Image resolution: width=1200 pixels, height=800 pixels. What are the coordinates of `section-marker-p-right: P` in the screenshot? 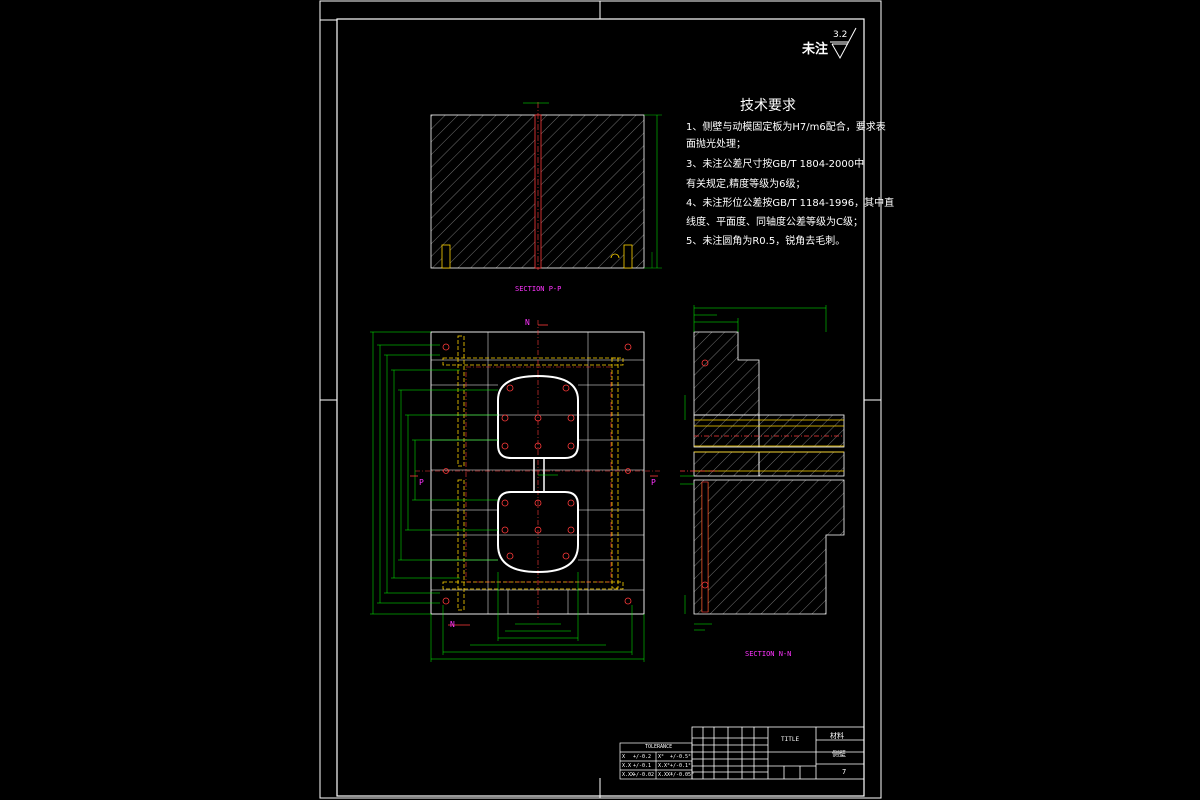 It's located at (653, 482).